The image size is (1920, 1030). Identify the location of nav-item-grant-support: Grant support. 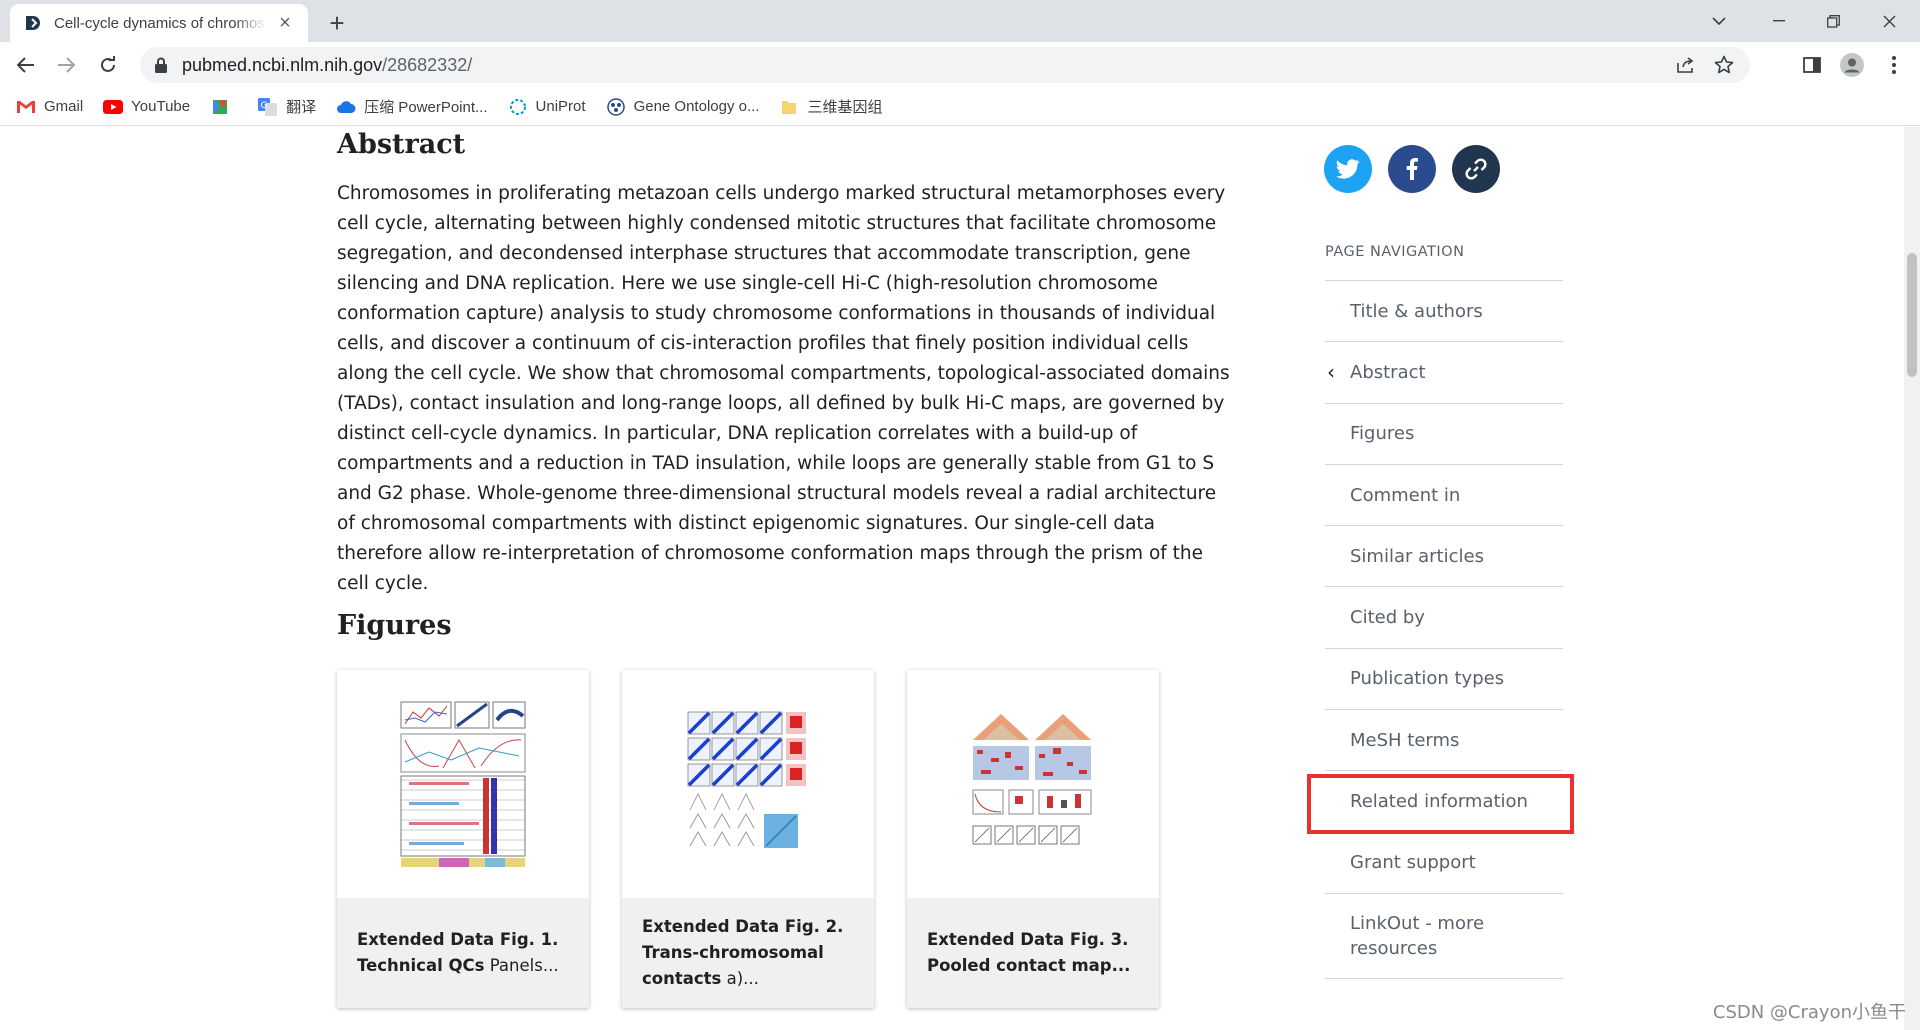
(1444, 862).